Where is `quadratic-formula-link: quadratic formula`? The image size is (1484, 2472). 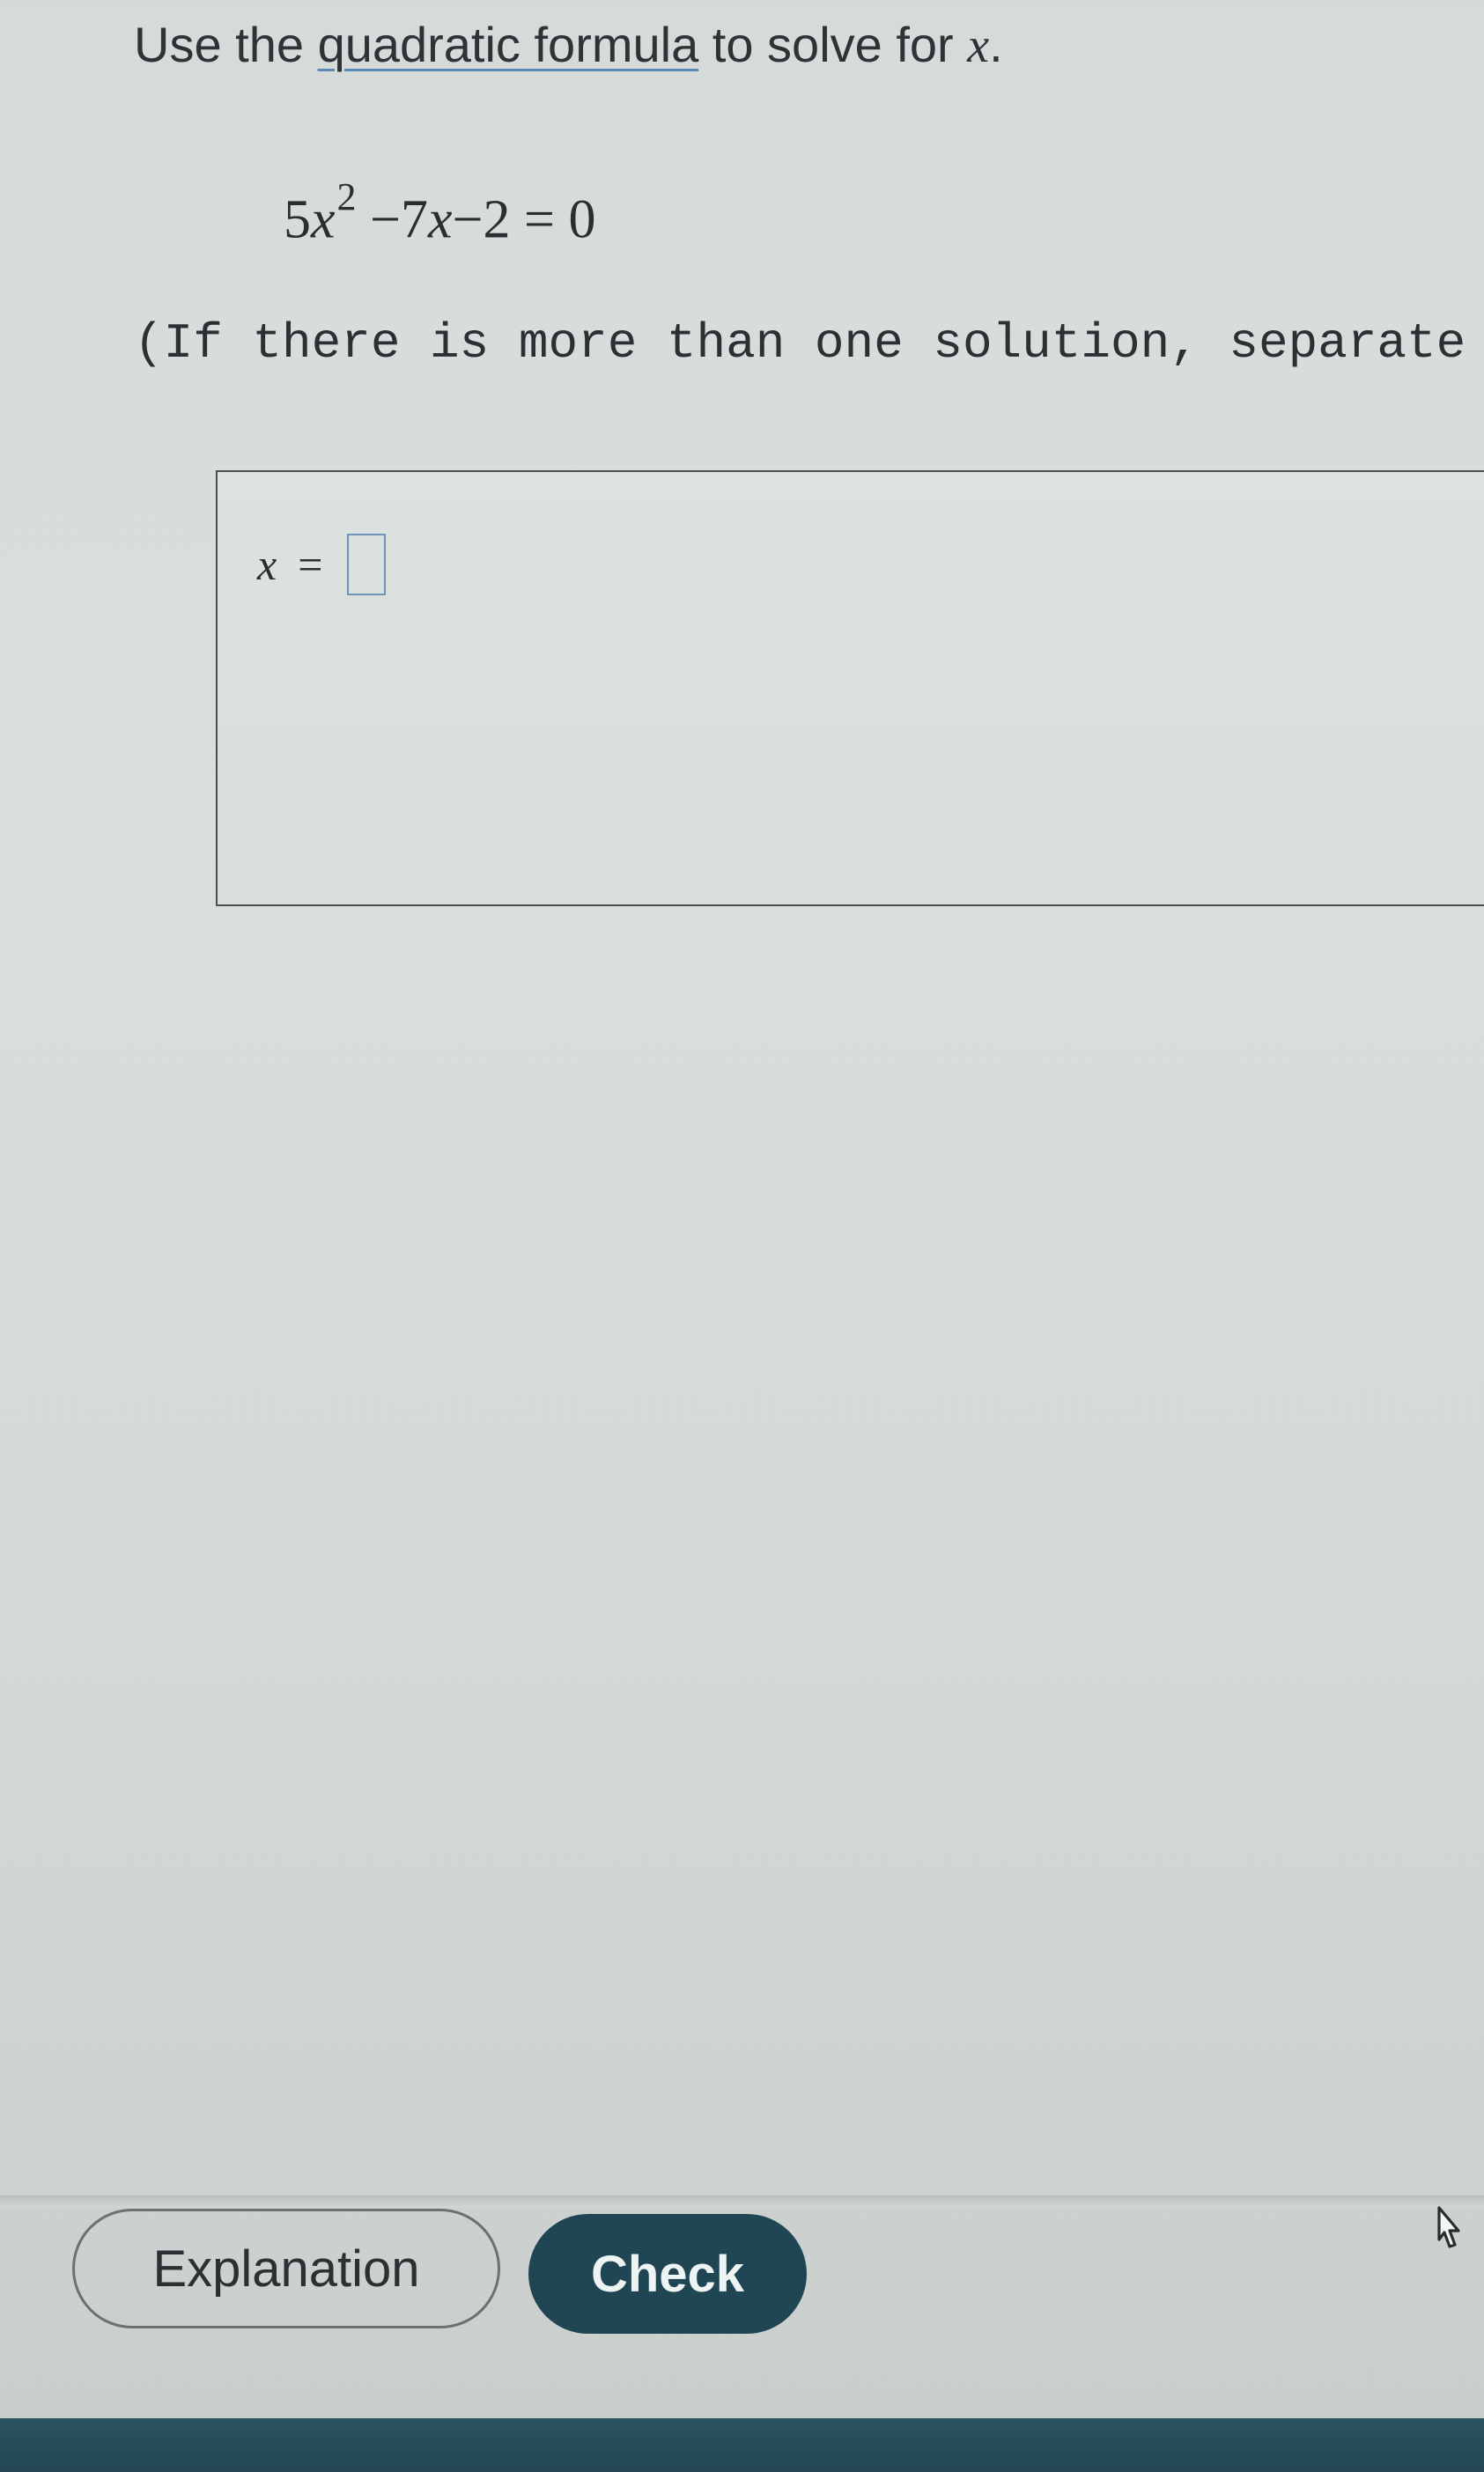
quadratic-formula-link: quadratic formula is located at coordinates (508, 44).